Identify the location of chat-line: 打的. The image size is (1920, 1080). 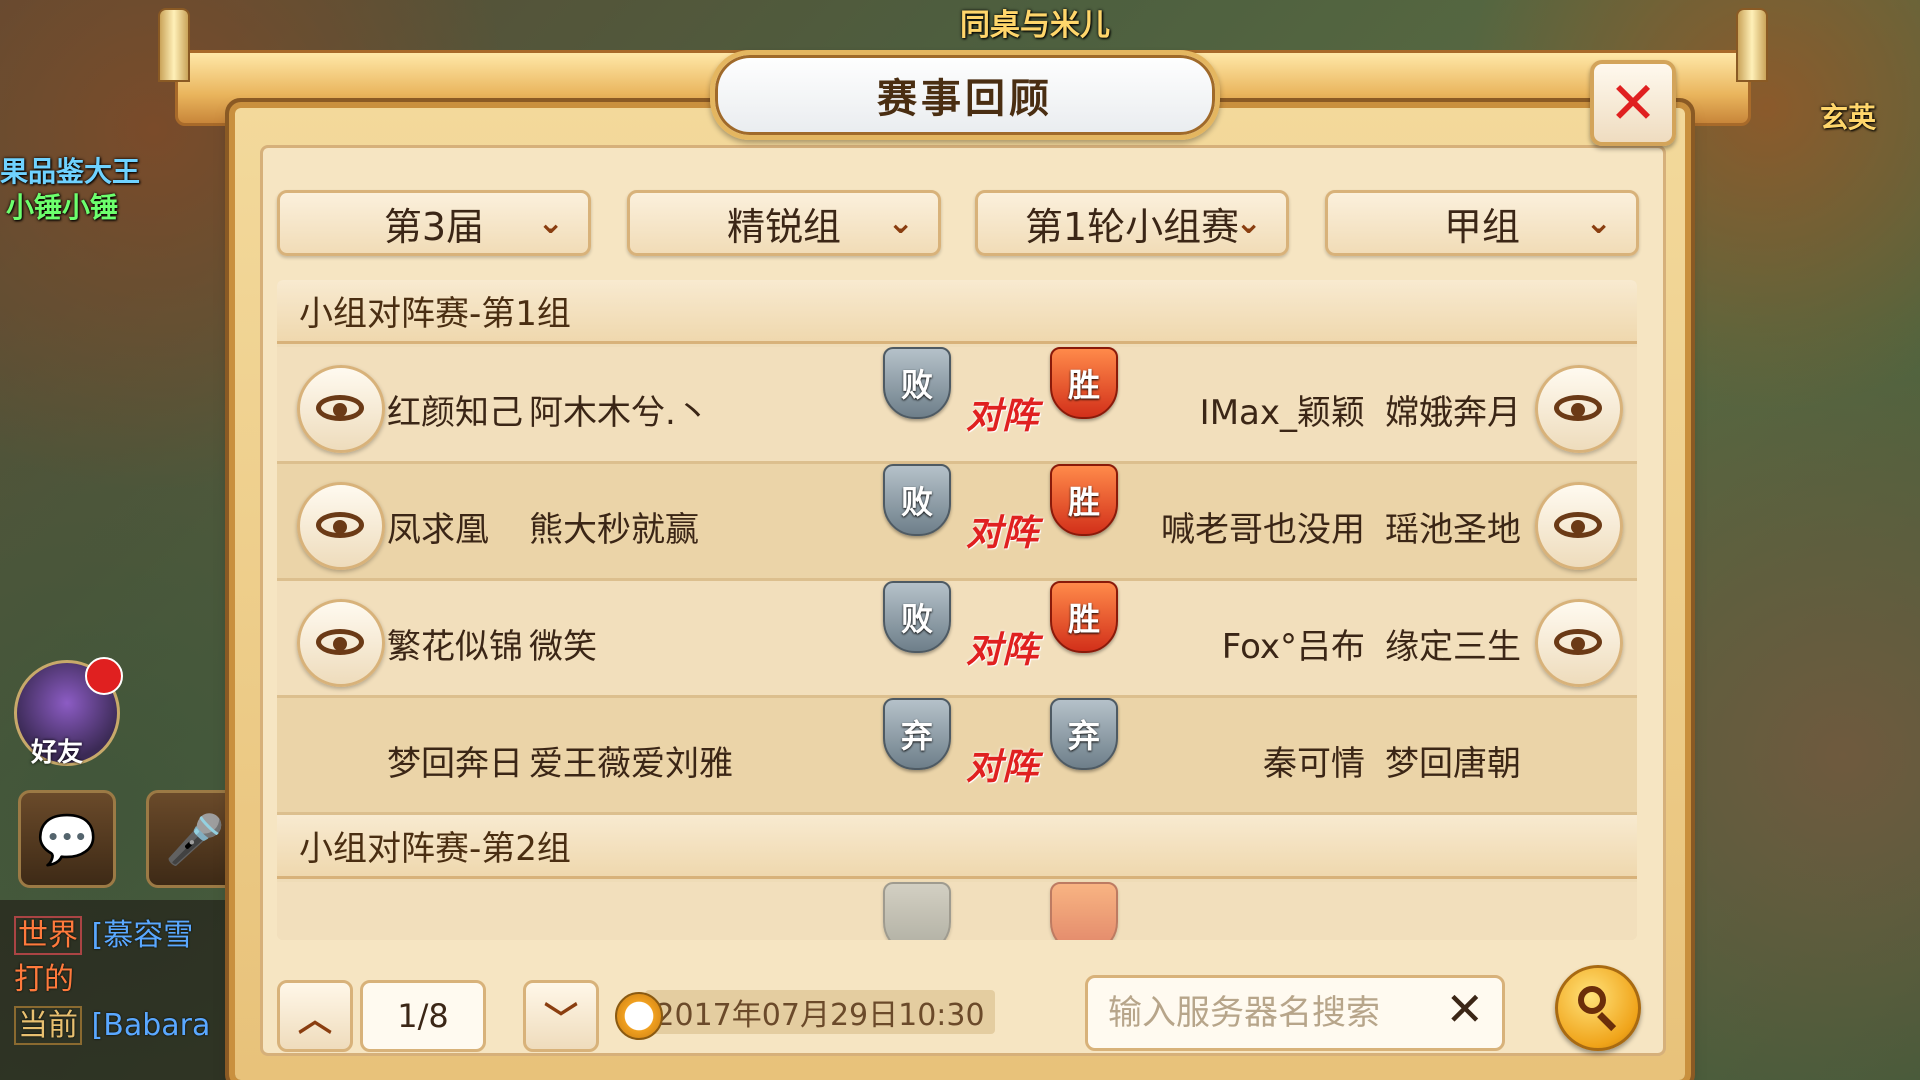
(44, 976).